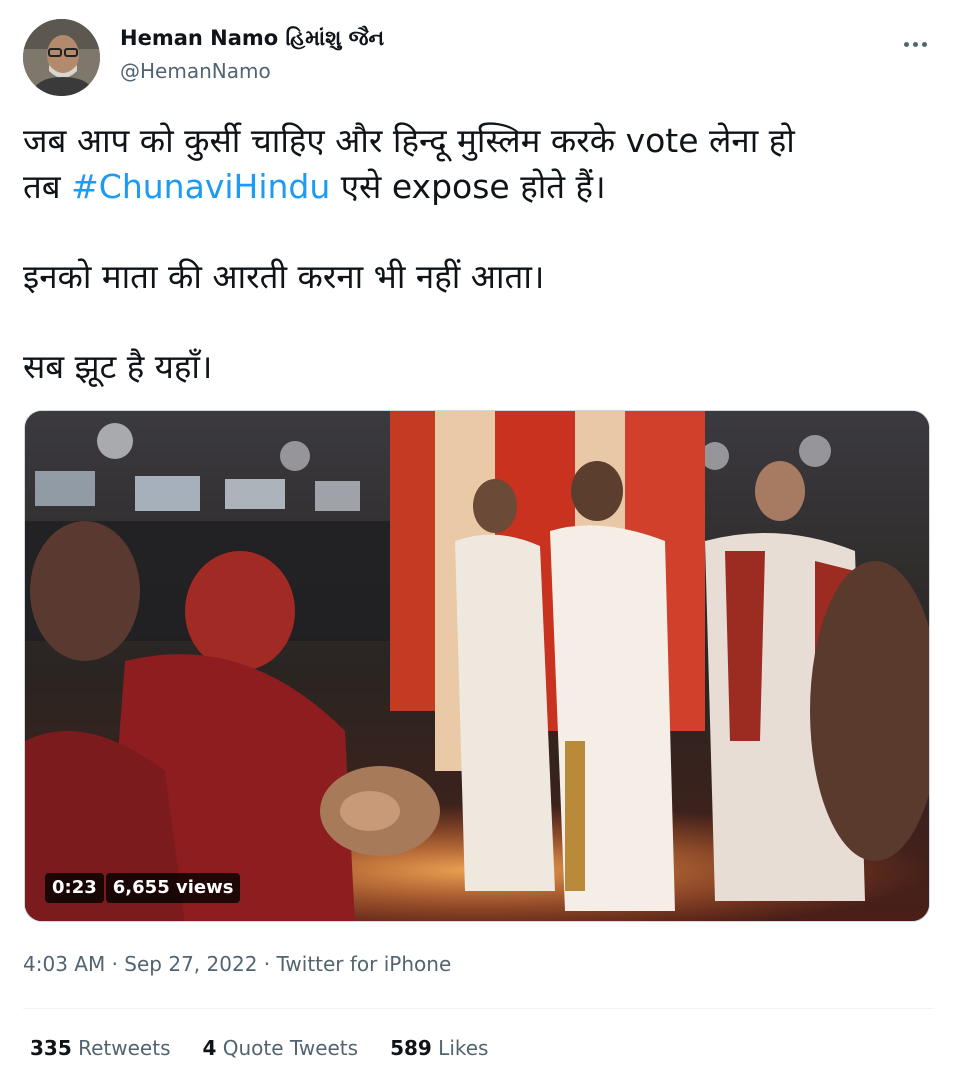 This screenshot has height=1090, width=954. I want to click on tweet-line-2-suffix: एसे expose होते हैं।, so click(468, 186).